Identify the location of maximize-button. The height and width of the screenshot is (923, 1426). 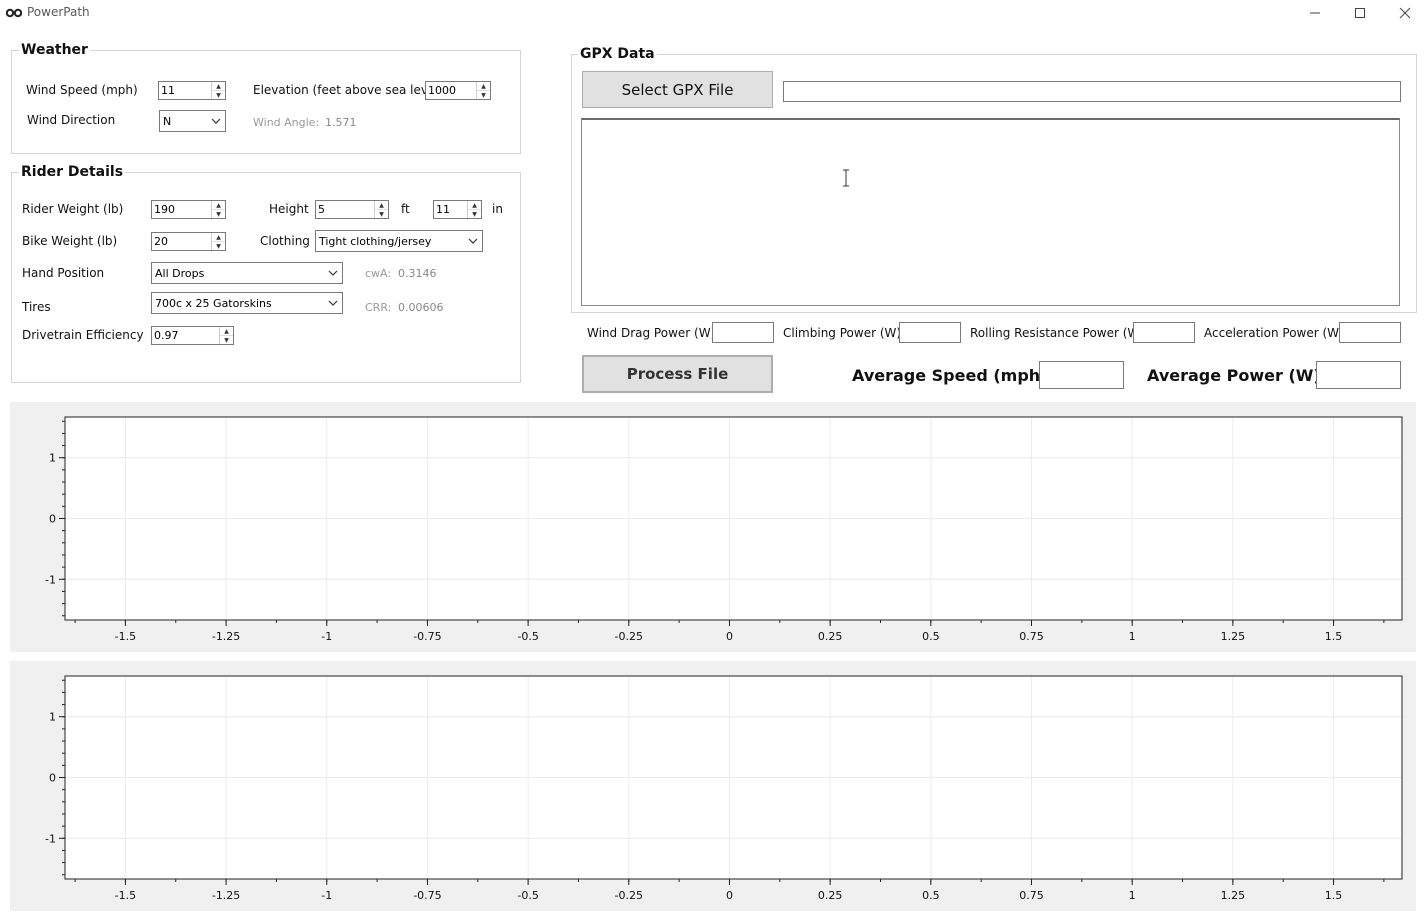
(1360, 13).